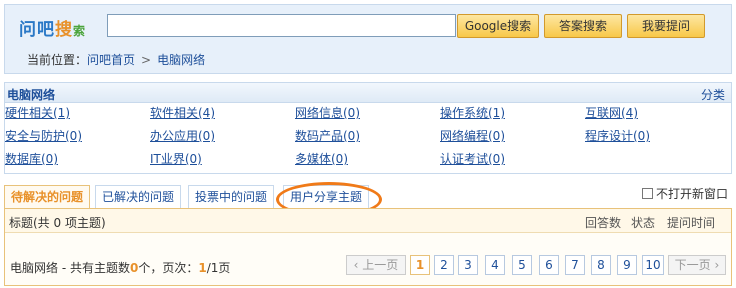 The image size is (736, 288). I want to click on category-link: 网络编程(0), so click(472, 135).